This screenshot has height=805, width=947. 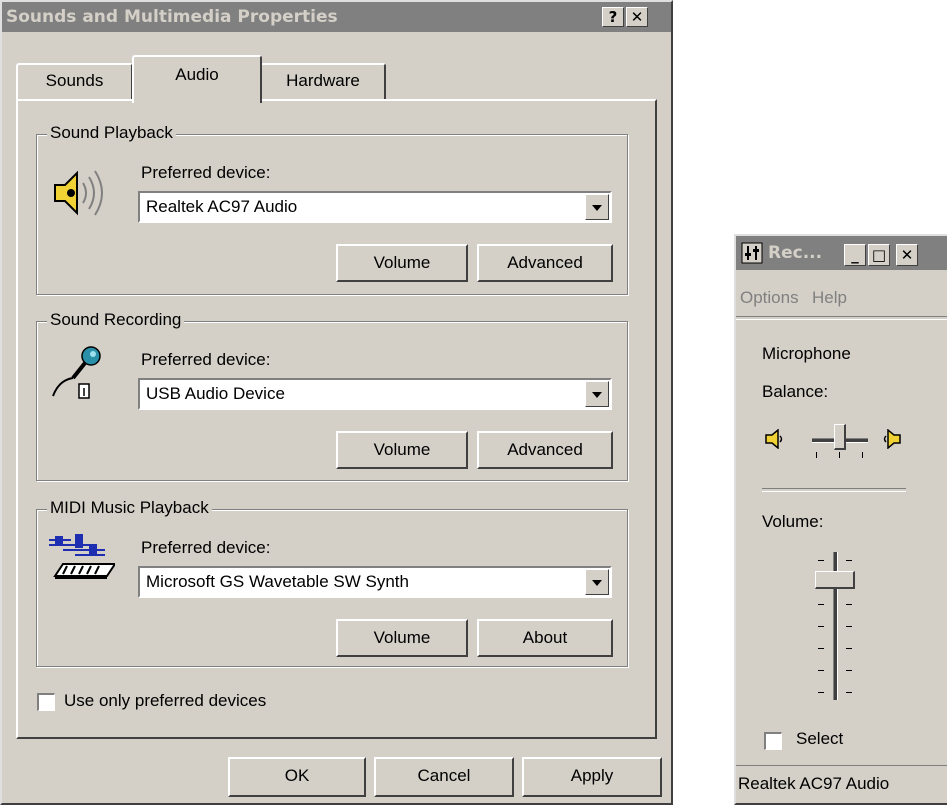 What do you see at coordinates (402, 450) in the screenshot?
I see `recording-volume-button: Volume` at bounding box center [402, 450].